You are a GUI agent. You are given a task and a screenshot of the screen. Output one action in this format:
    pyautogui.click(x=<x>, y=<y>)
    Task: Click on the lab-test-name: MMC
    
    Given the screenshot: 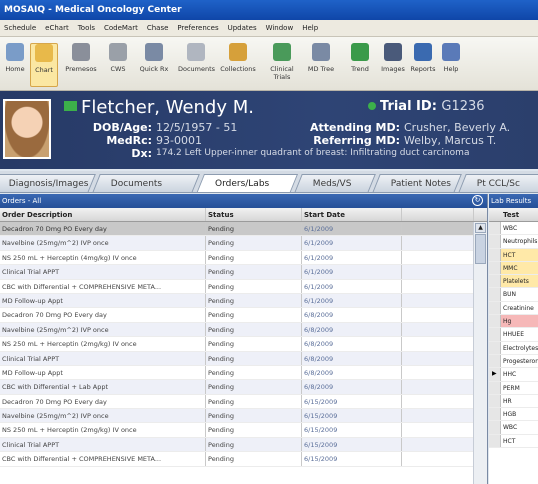 What is the action you would take?
    pyautogui.click(x=510, y=268)
    